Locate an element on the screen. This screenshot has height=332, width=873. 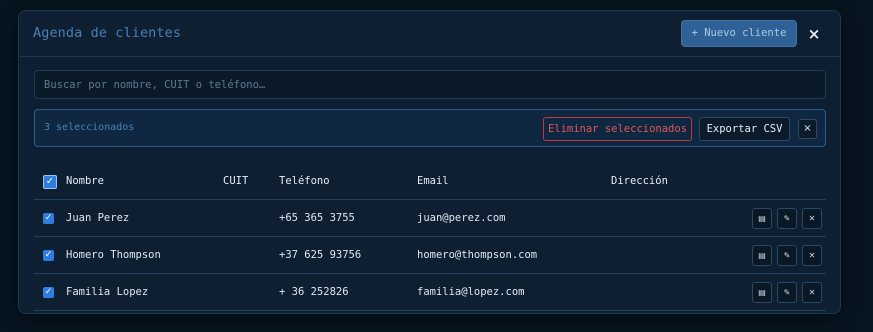
select-all-checkbox: ✓ is located at coordinates (50, 182).